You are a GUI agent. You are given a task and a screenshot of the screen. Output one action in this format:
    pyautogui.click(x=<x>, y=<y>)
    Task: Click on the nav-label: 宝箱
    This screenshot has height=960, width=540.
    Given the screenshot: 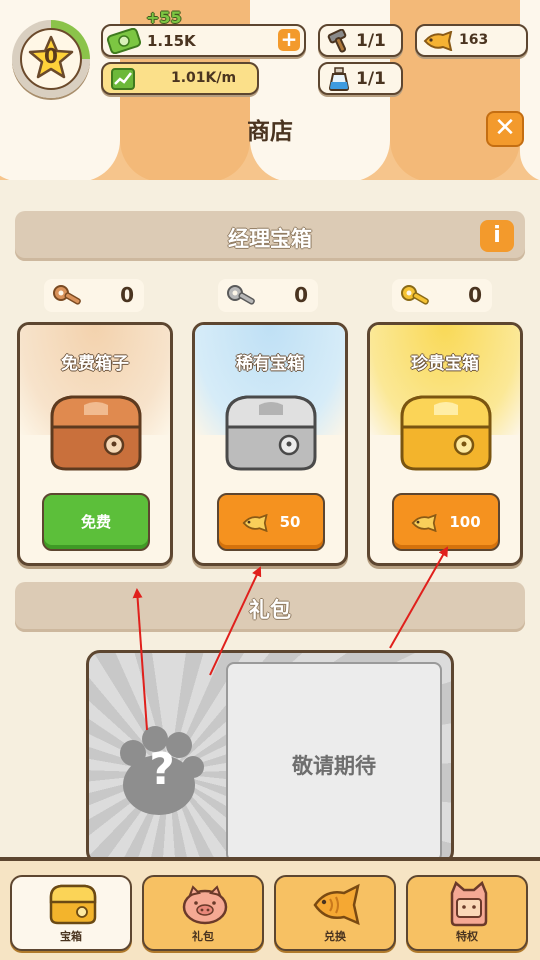 What is the action you would take?
    pyautogui.click(x=71, y=936)
    